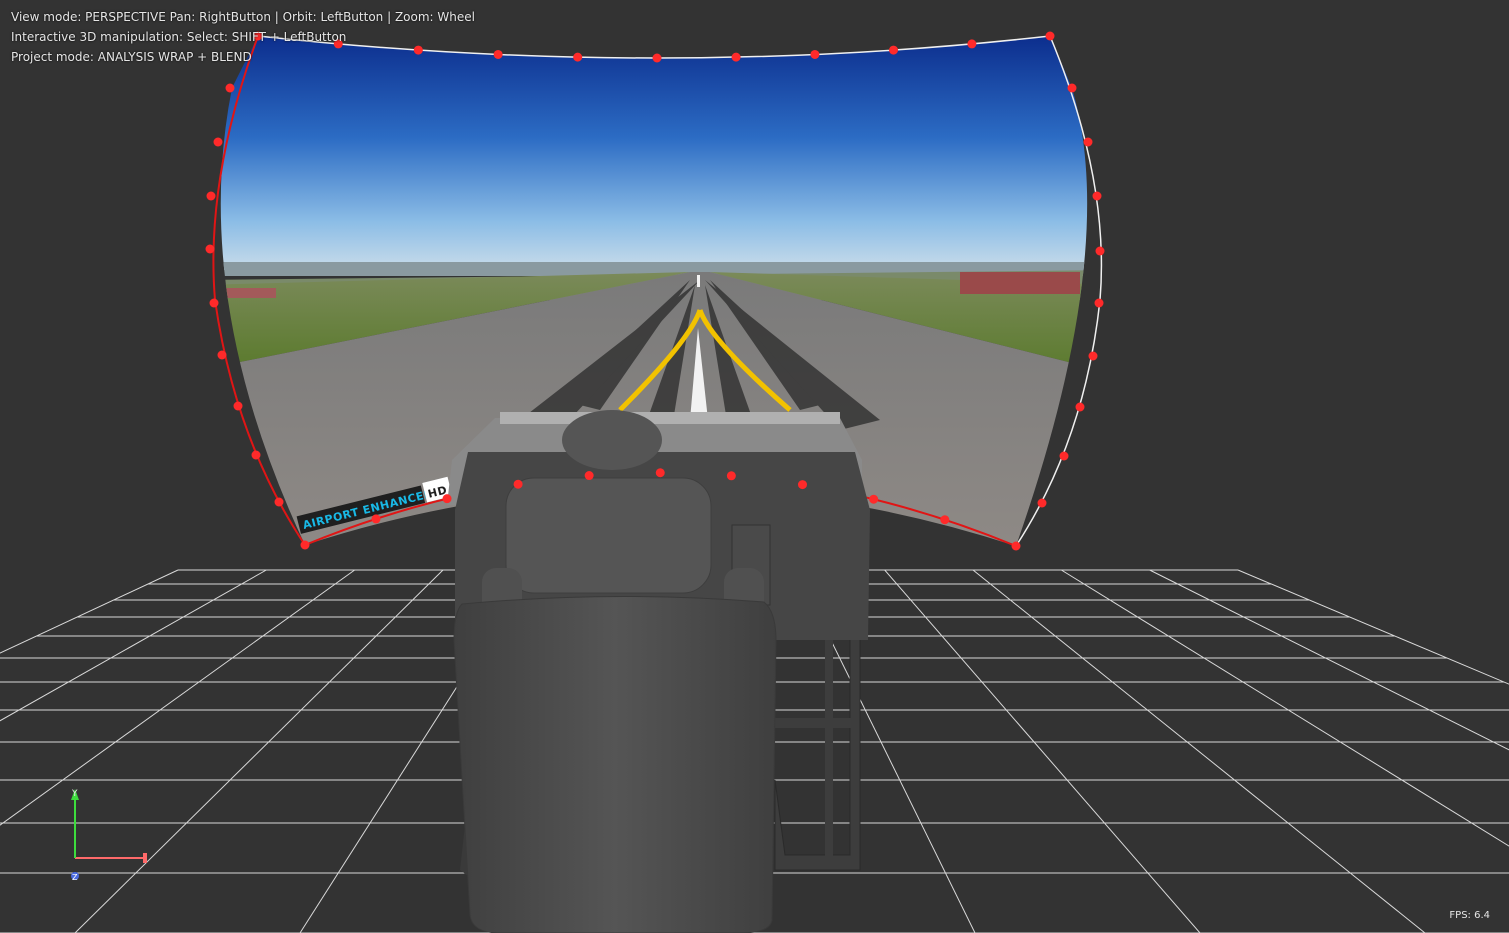  I want to click on axes-gizmo: Y Z, so click(109, 835).